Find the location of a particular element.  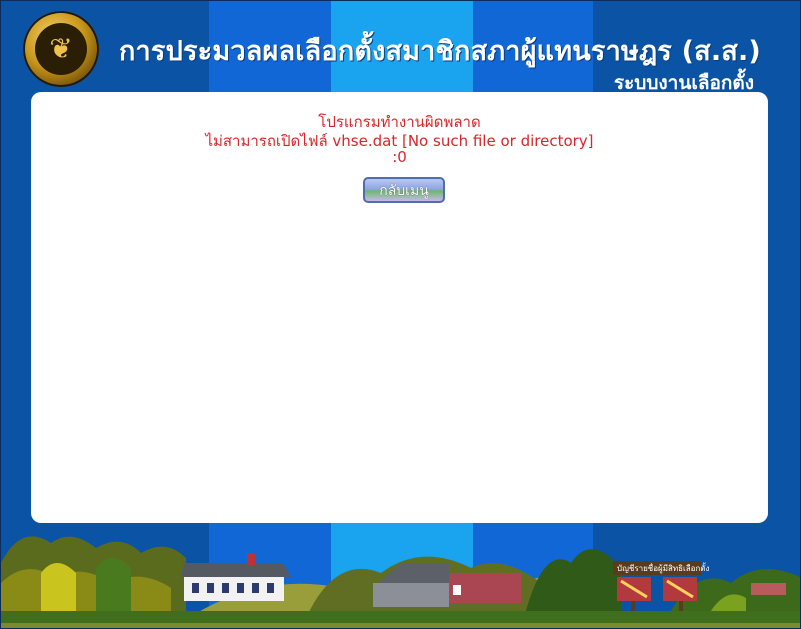

signboard-text: บัญชีรายชื่อผู้มีสิทธิเลือกตั้ง is located at coordinates (663, 568).